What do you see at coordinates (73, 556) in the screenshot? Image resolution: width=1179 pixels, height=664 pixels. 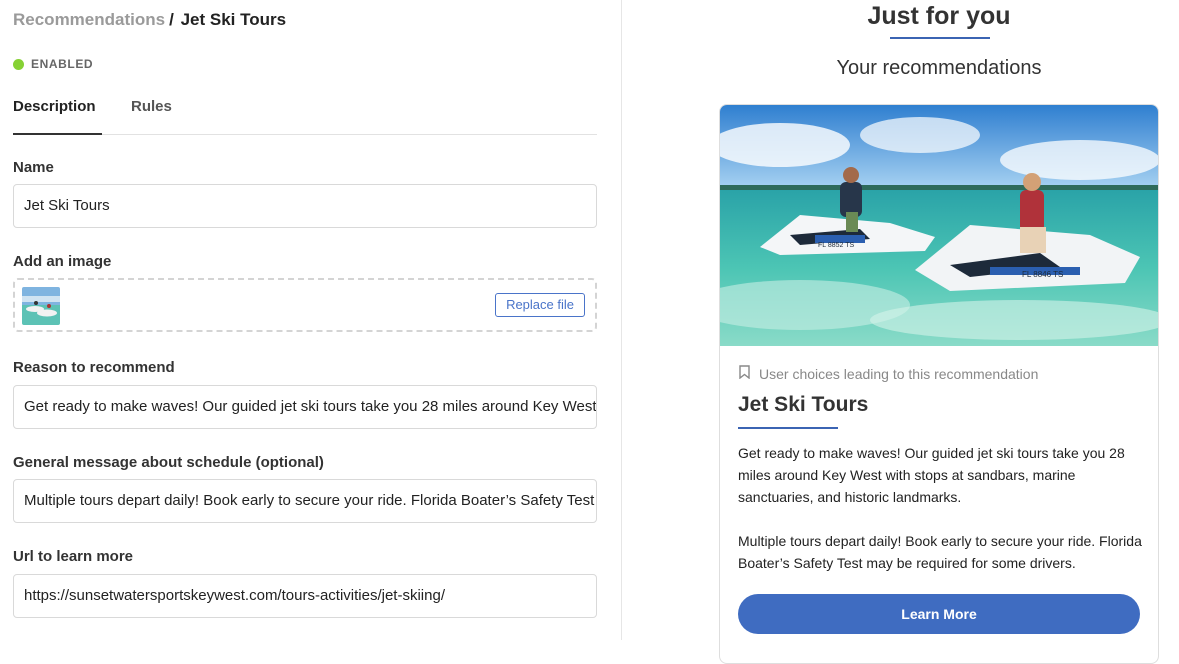 I see `url-label: Url to learn more` at bounding box center [73, 556].